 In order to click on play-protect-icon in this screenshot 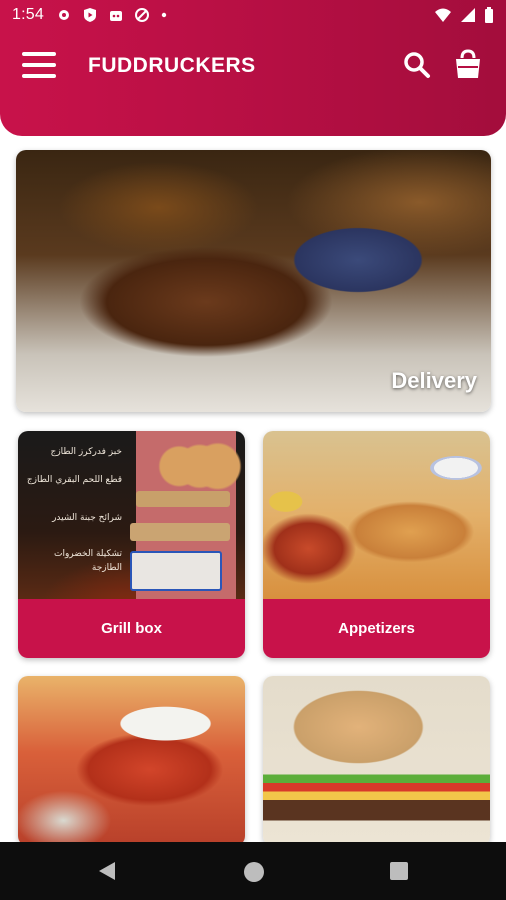, I will do `click(90, 15)`.